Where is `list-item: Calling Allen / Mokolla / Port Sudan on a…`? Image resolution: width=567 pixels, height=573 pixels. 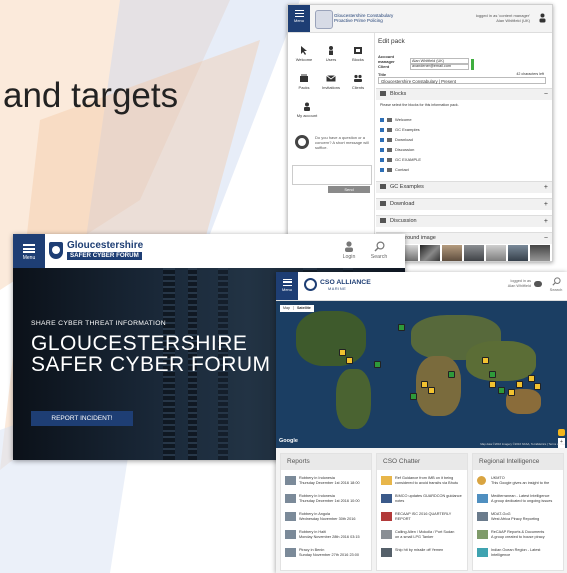 list-item: Calling Allen / Mokolla / Port Sudan on a… is located at coordinates (423, 538).